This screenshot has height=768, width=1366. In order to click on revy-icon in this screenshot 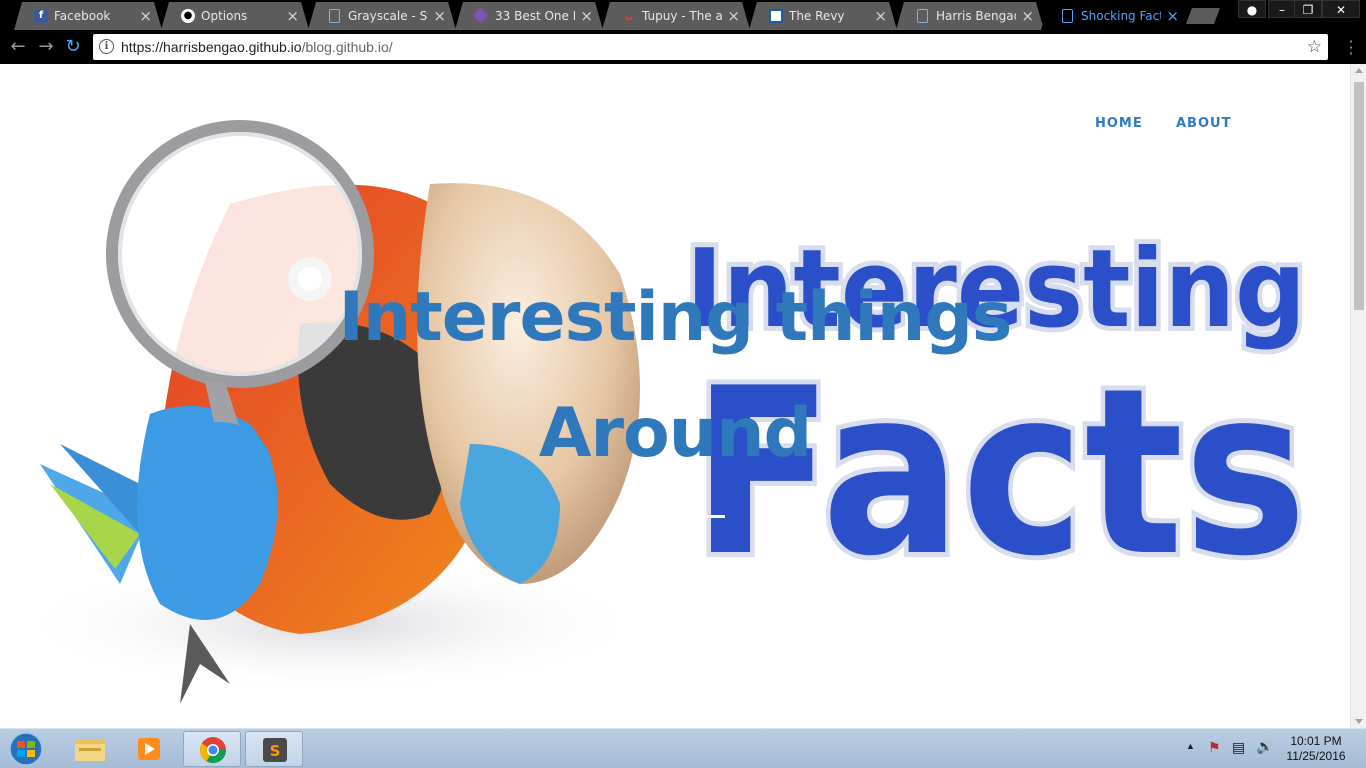, I will do `click(776, 16)`.